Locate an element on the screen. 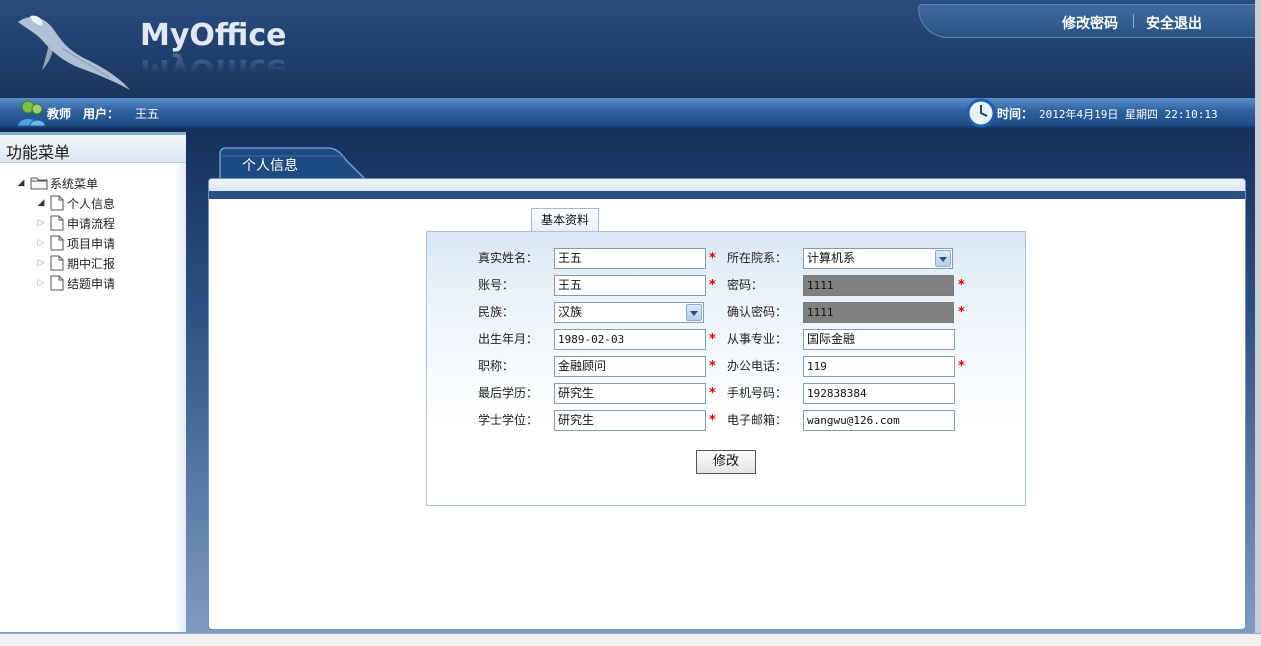 The width and height of the screenshot is (1261, 646). confirm-password-label: 确认密码： is located at coordinates (757, 312).